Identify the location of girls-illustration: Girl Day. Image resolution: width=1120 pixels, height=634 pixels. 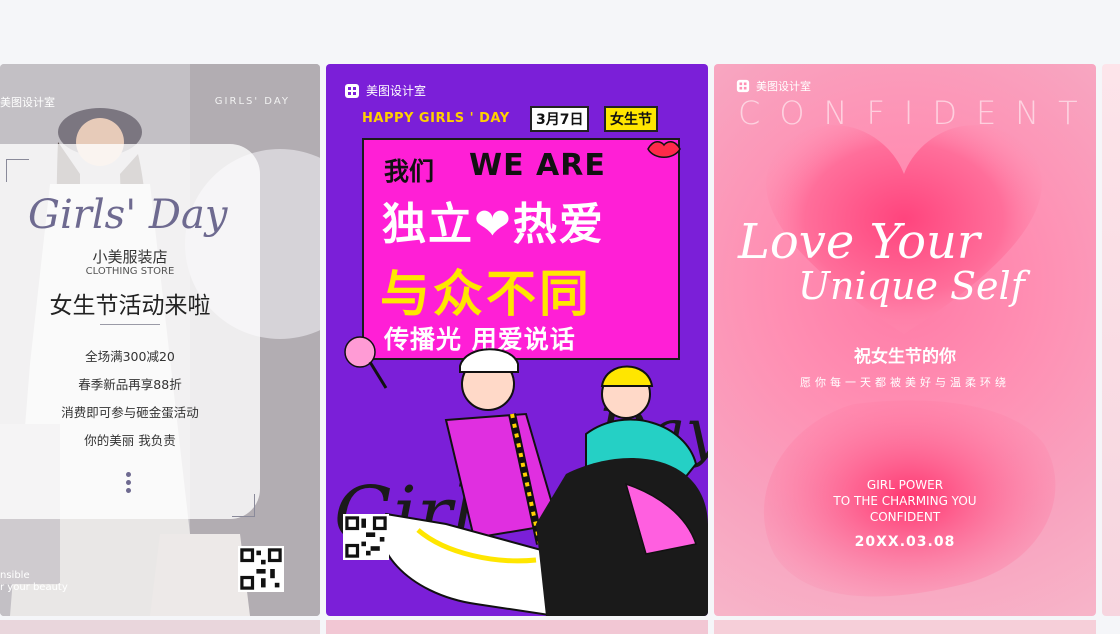
(521, 482).